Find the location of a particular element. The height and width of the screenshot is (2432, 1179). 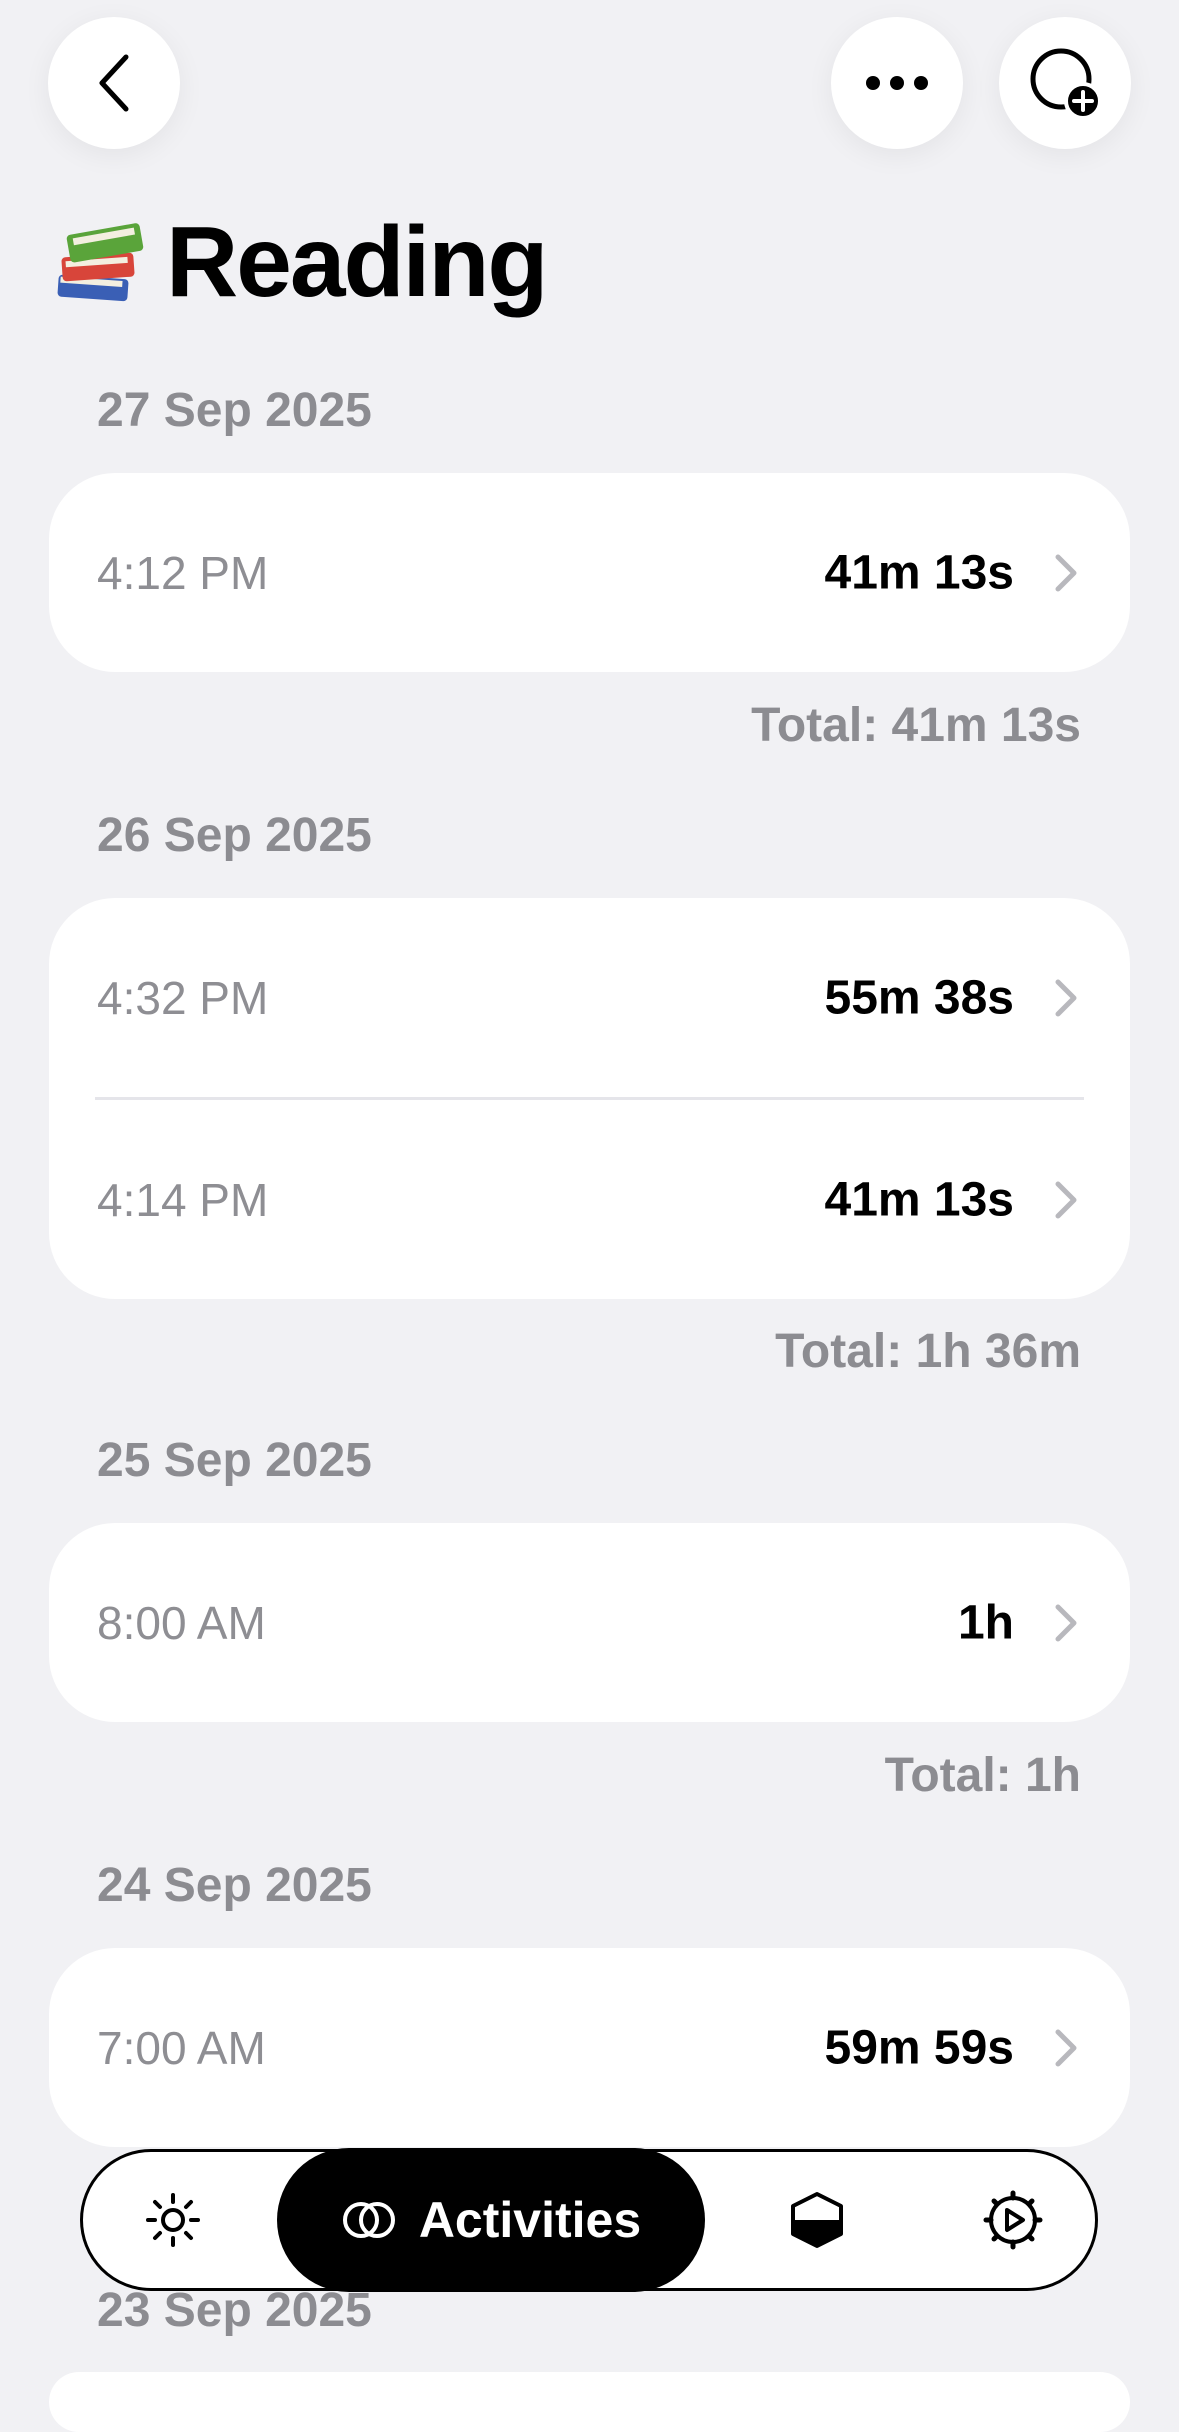

half-shape-icon is located at coordinates (817, 2220).